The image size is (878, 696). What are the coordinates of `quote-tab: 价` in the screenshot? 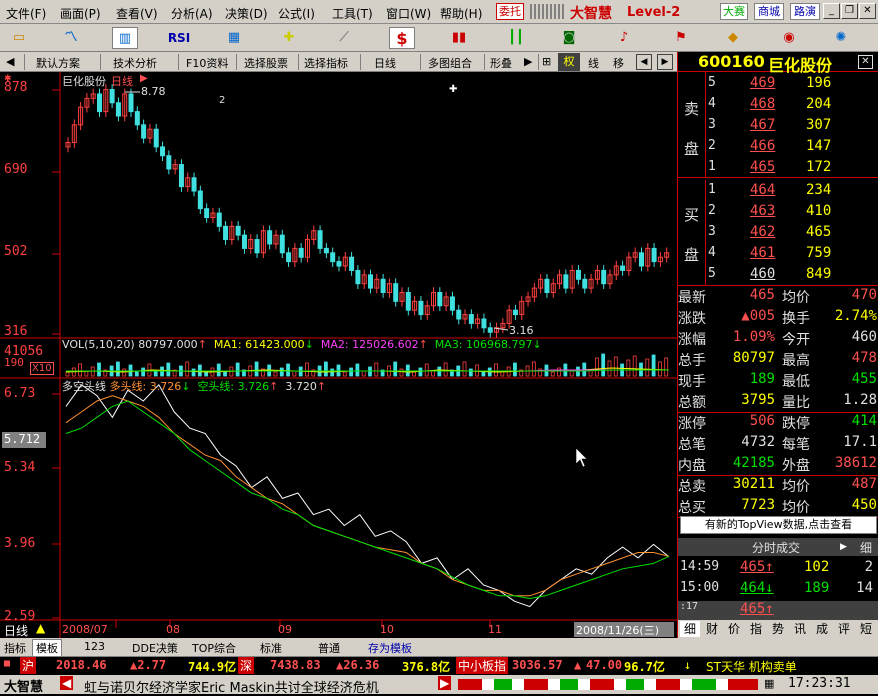 It's located at (734, 629).